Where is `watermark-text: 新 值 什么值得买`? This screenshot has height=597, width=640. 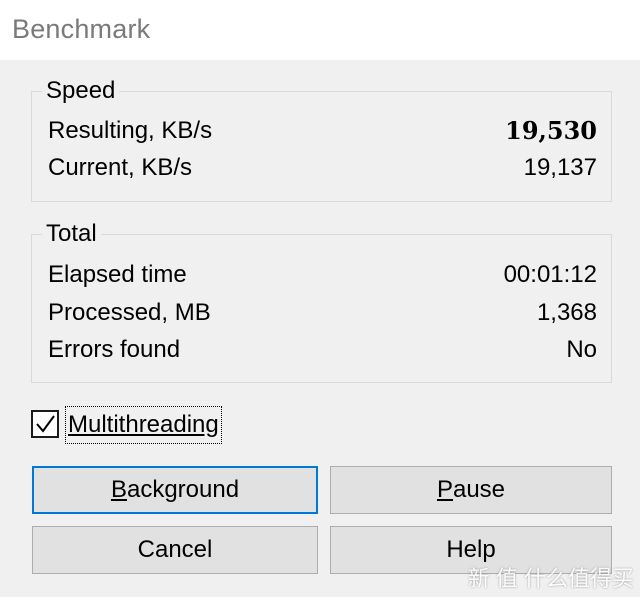
watermark-text: 新 值 什么值得买 is located at coordinates (550, 578).